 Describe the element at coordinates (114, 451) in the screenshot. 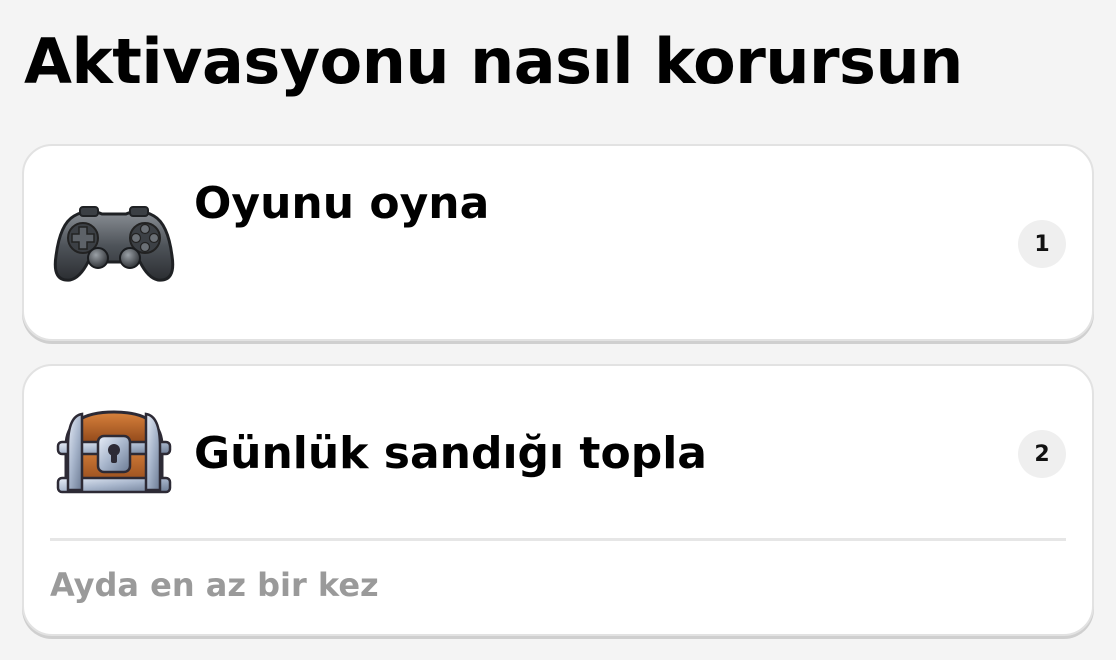

I see `treasure-chest-icon` at that location.